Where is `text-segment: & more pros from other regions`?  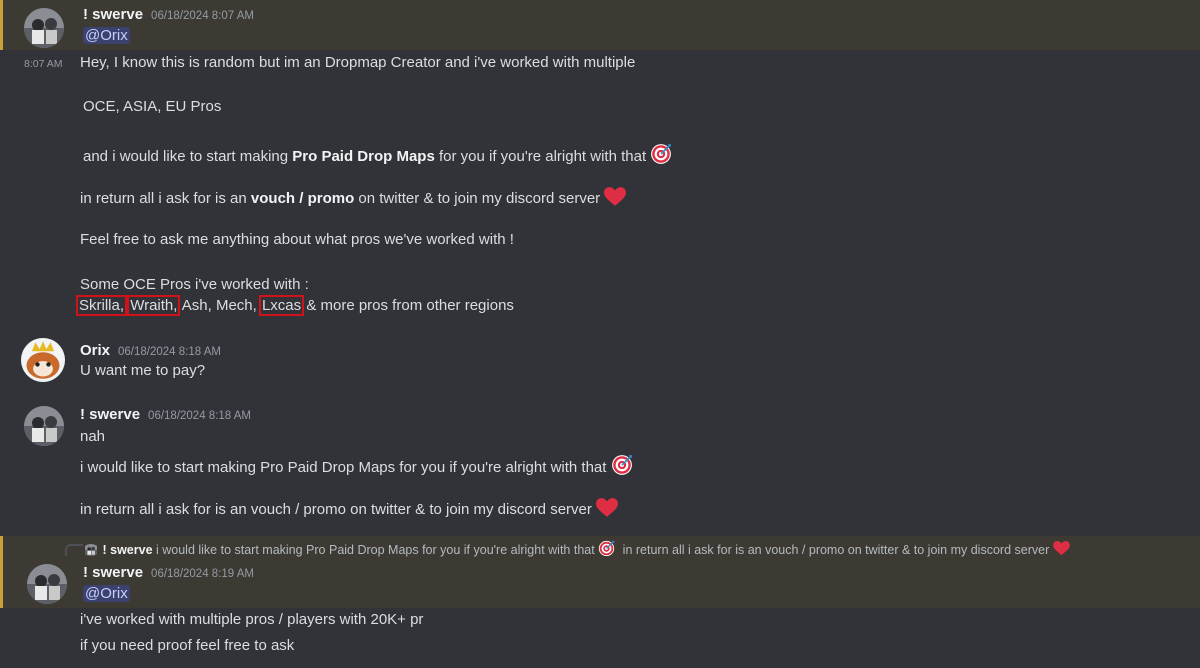 text-segment: & more pros from other regions is located at coordinates (408, 305).